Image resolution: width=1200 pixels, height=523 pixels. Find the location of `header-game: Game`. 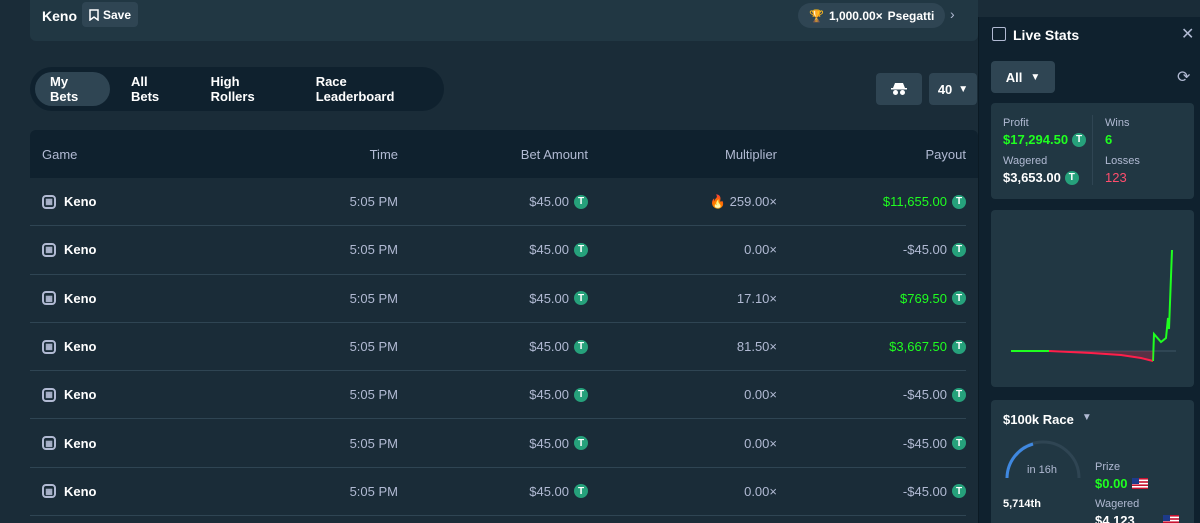

header-game: Game is located at coordinates (60, 154).